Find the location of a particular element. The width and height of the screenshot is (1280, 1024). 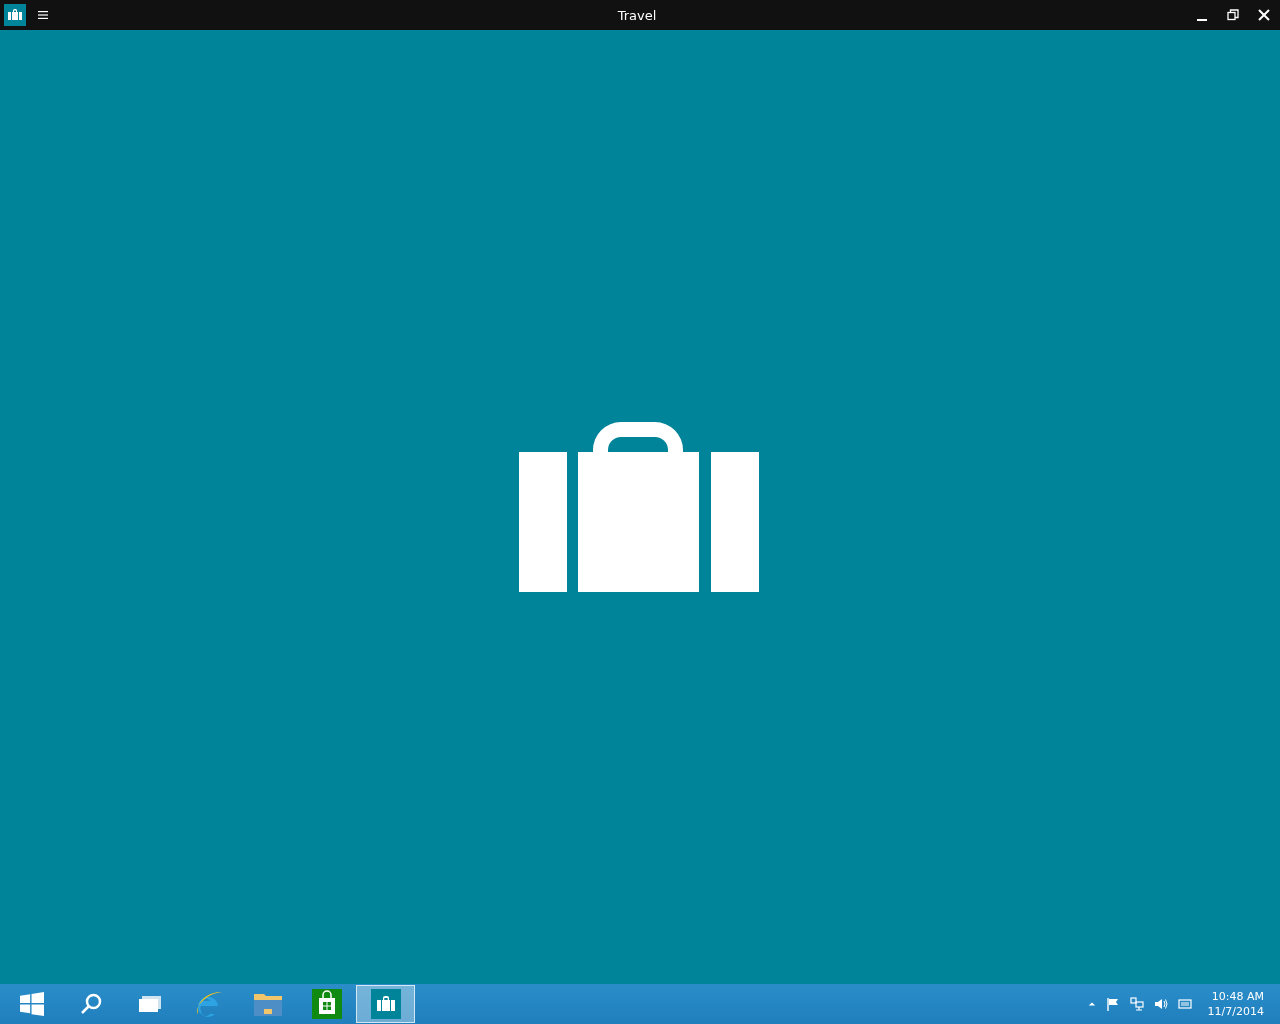

restore-icon is located at coordinates (1233, 15).